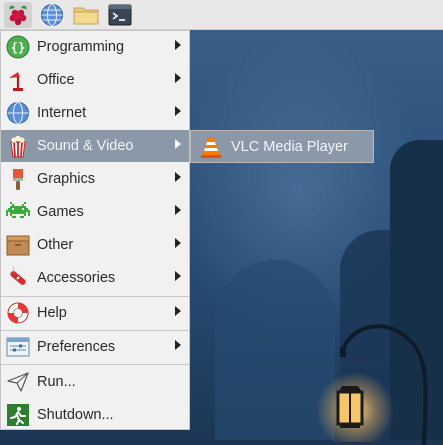 The image size is (443, 445). What do you see at coordinates (18, 146) in the screenshot?
I see `popcorn-icon` at bounding box center [18, 146].